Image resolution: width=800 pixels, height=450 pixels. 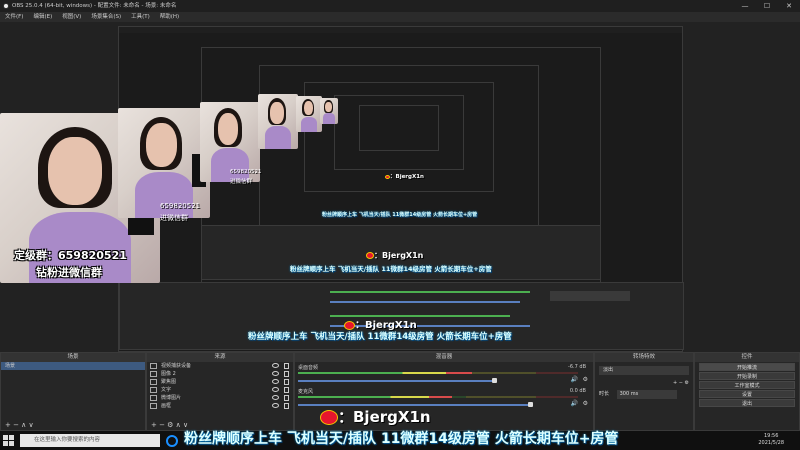 I want to click on source-item: 文字, so click(x=220, y=390).